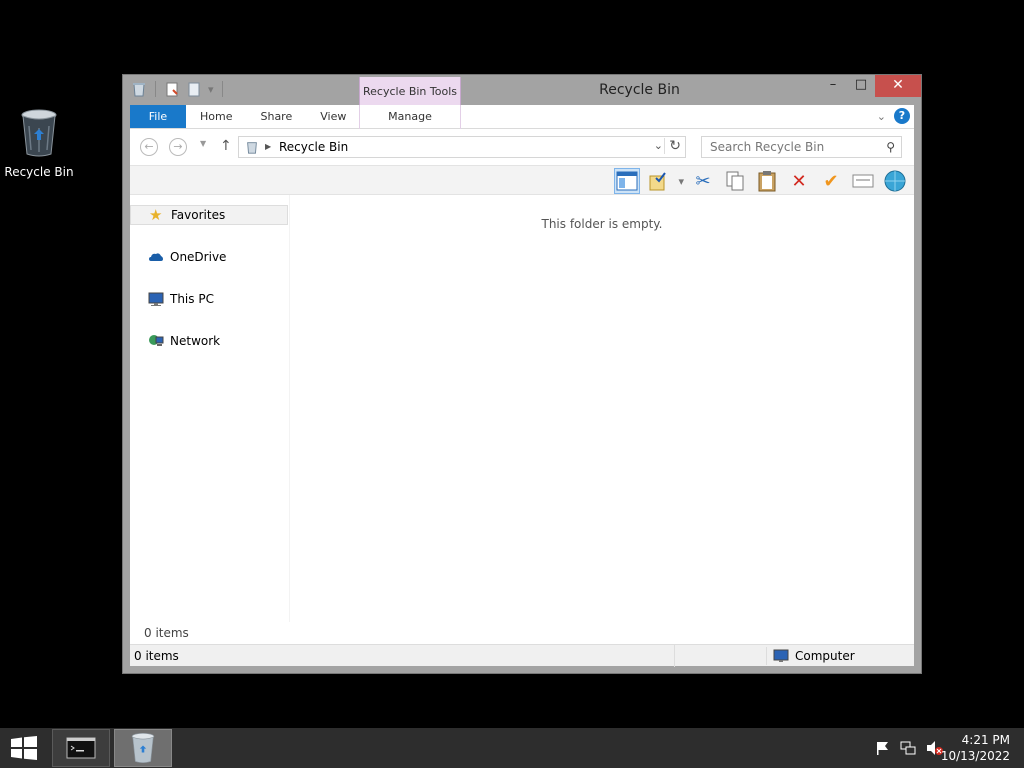 Image resolution: width=1024 pixels, height=768 pixels. I want to click on network-status-icon, so click(908, 748).